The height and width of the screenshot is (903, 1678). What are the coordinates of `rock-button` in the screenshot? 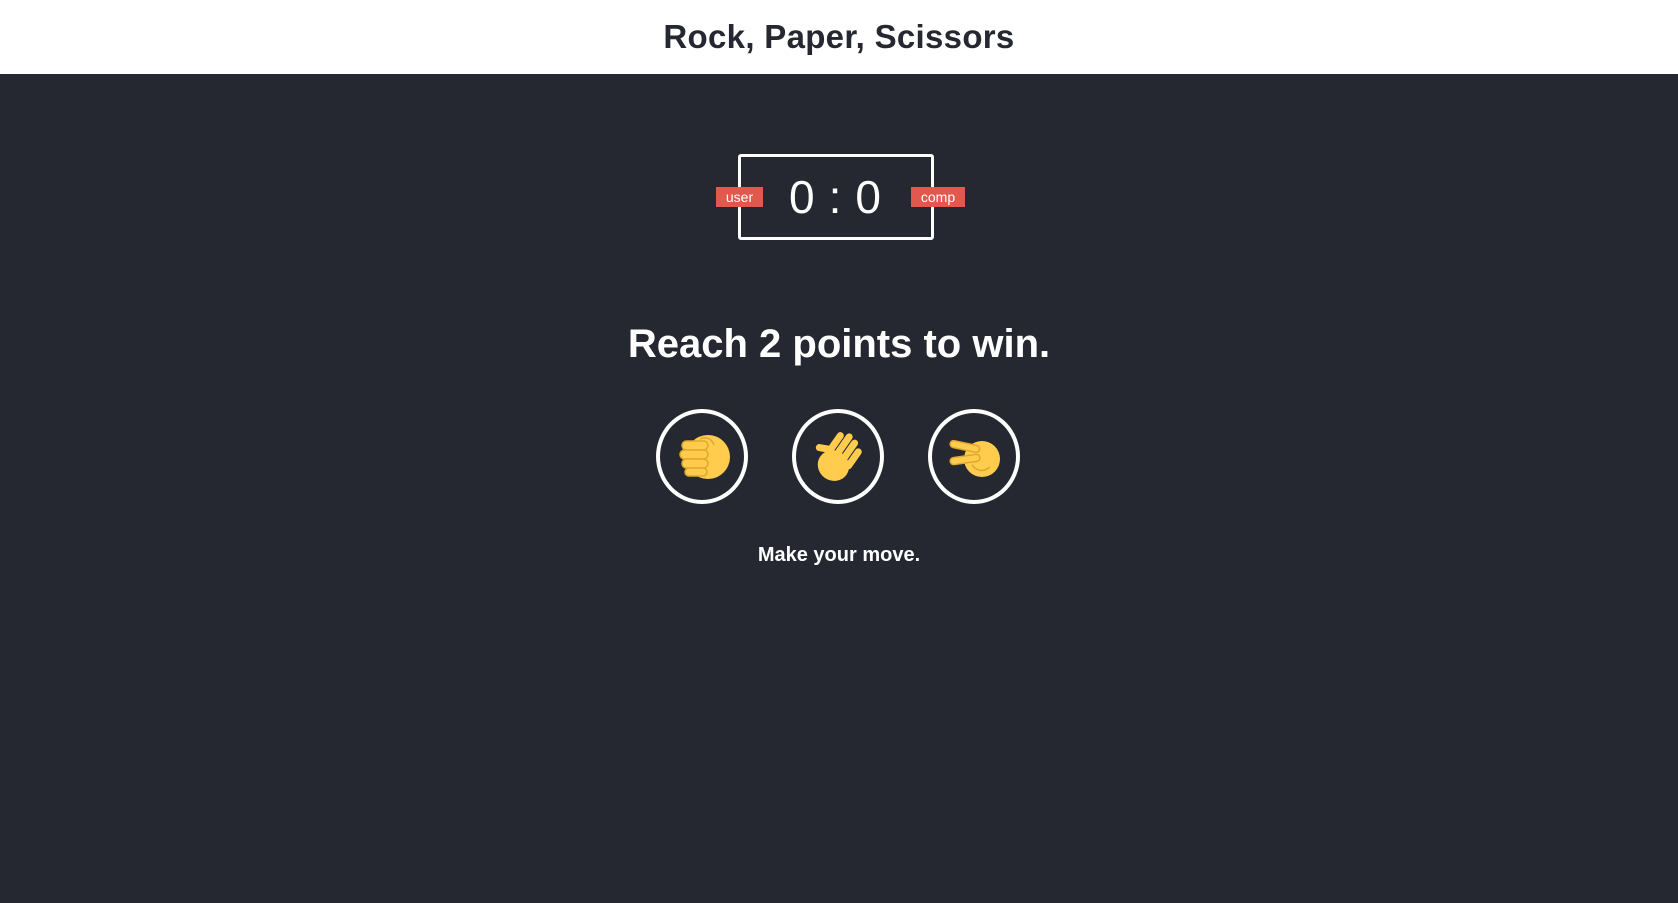 It's located at (702, 456).